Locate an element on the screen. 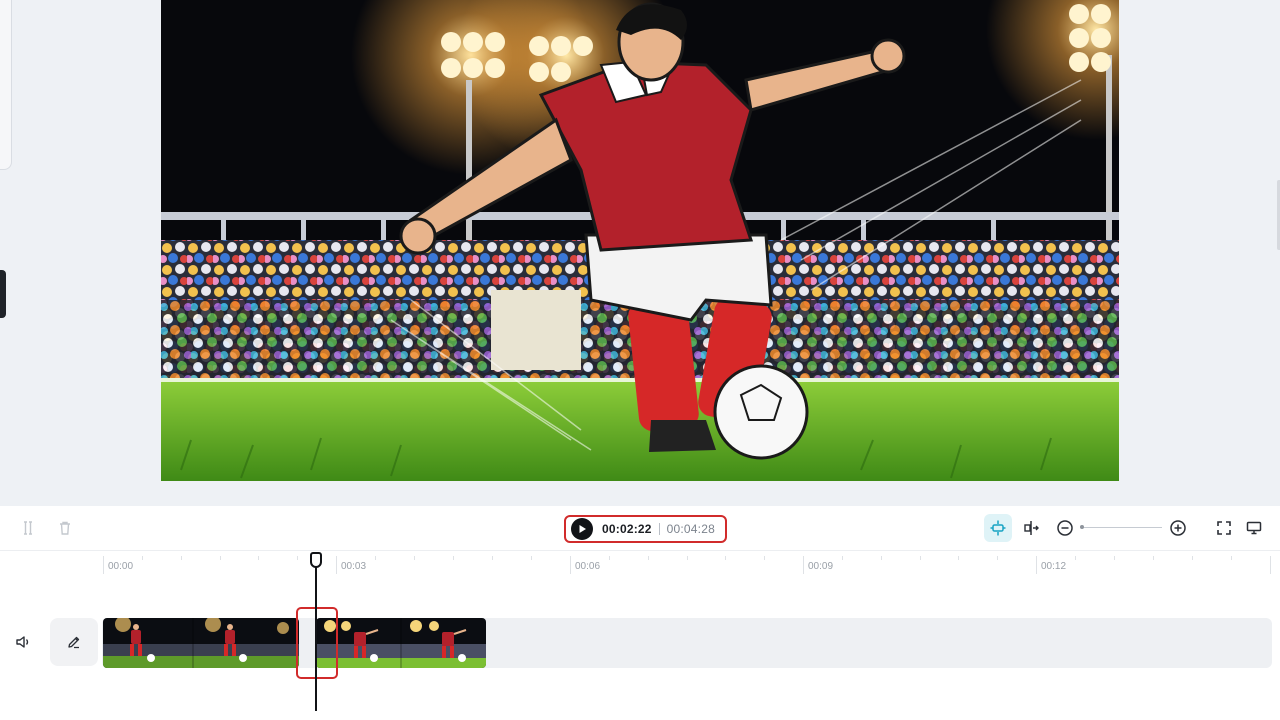  split-icon is located at coordinates (28, 528).